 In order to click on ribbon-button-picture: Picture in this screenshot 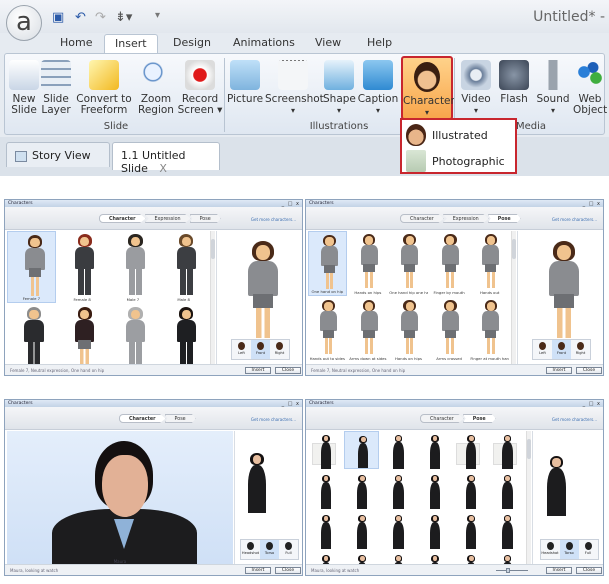, I will do `click(245, 88)`.